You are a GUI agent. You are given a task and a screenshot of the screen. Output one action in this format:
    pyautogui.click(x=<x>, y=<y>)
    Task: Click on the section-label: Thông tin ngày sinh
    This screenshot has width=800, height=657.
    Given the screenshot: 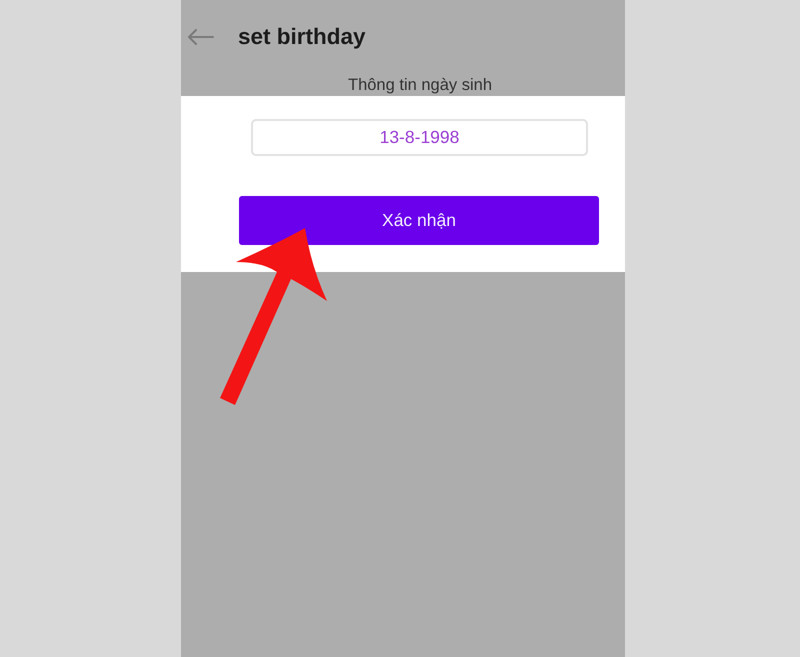 What is the action you would take?
    pyautogui.click(x=419, y=85)
    